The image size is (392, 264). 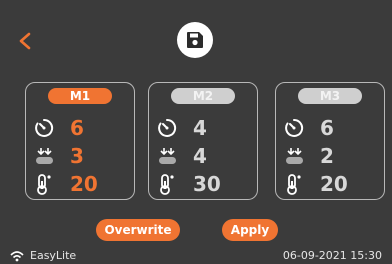 I want to click on preset-card-m3: M3 6 2 20, so click(x=330, y=141).